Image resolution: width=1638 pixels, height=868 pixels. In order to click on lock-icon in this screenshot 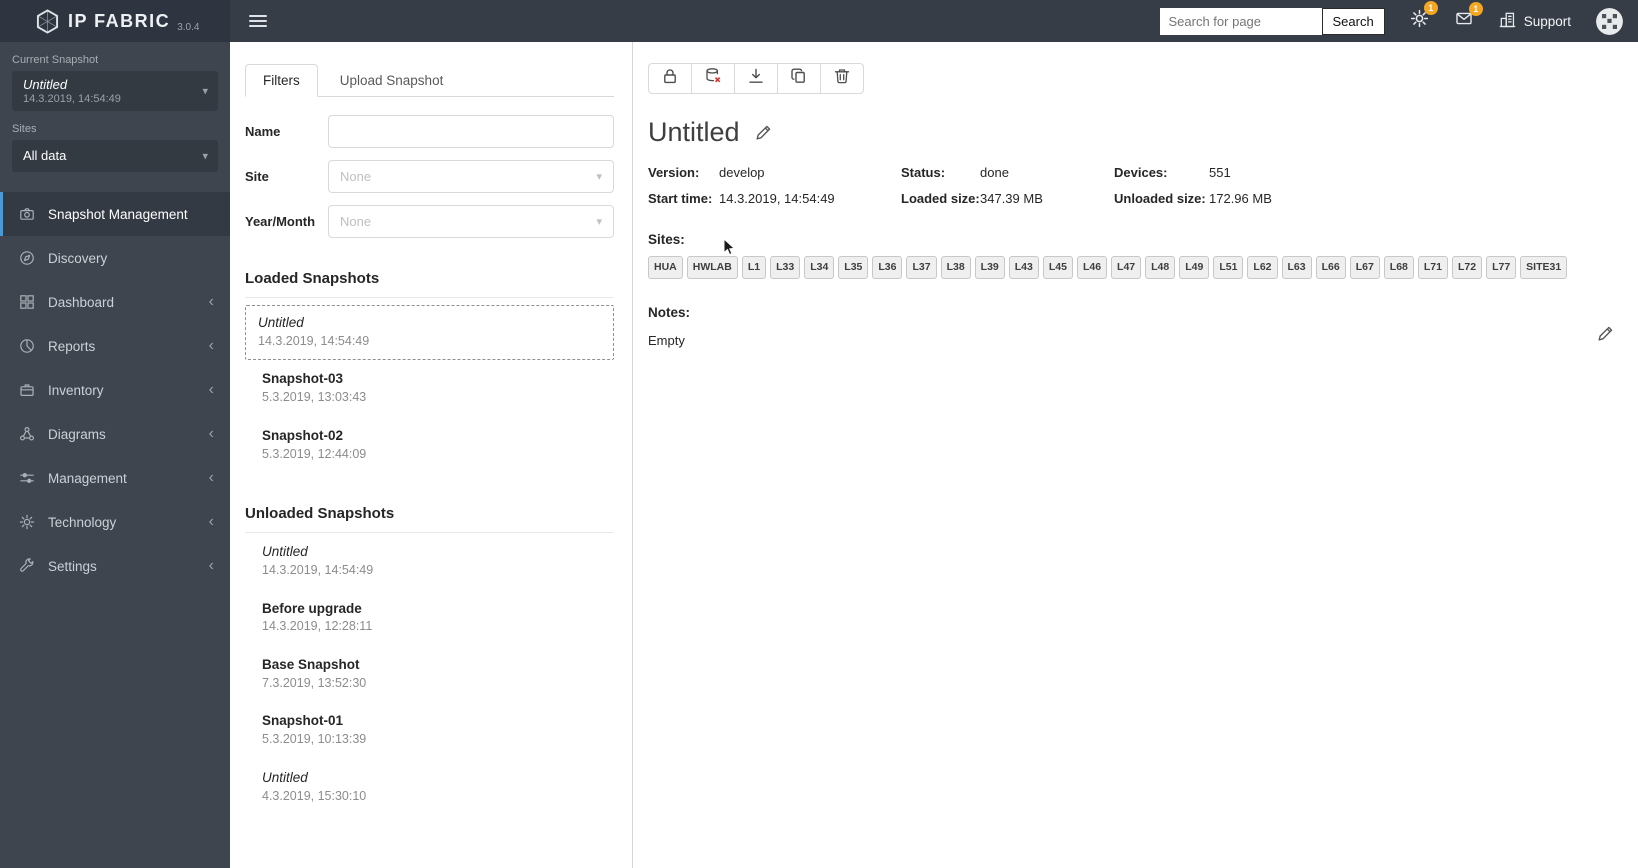, I will do `click(670, 78)`.